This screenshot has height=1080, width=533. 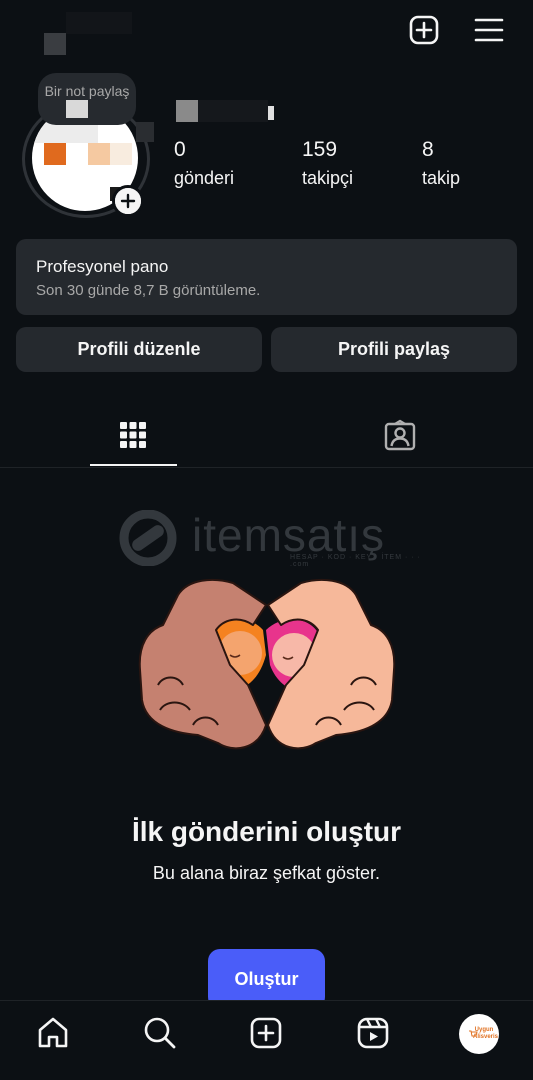 I want to click on nav-search, so click(x=160, y=1033).